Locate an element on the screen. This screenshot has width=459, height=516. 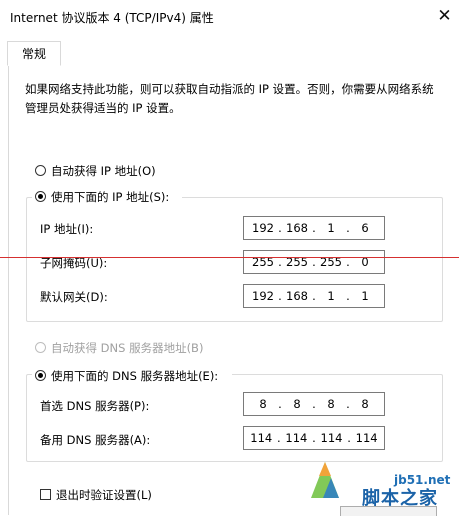
validate-on-exit-checkbox is located at coordinates (45, 494).